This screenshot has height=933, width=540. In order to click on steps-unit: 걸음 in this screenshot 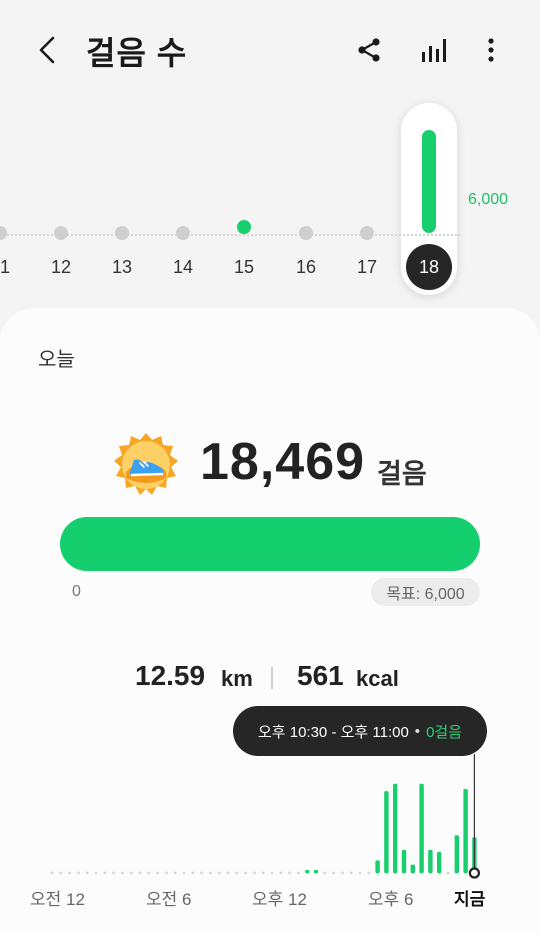, I will do `click(402, 474)`.